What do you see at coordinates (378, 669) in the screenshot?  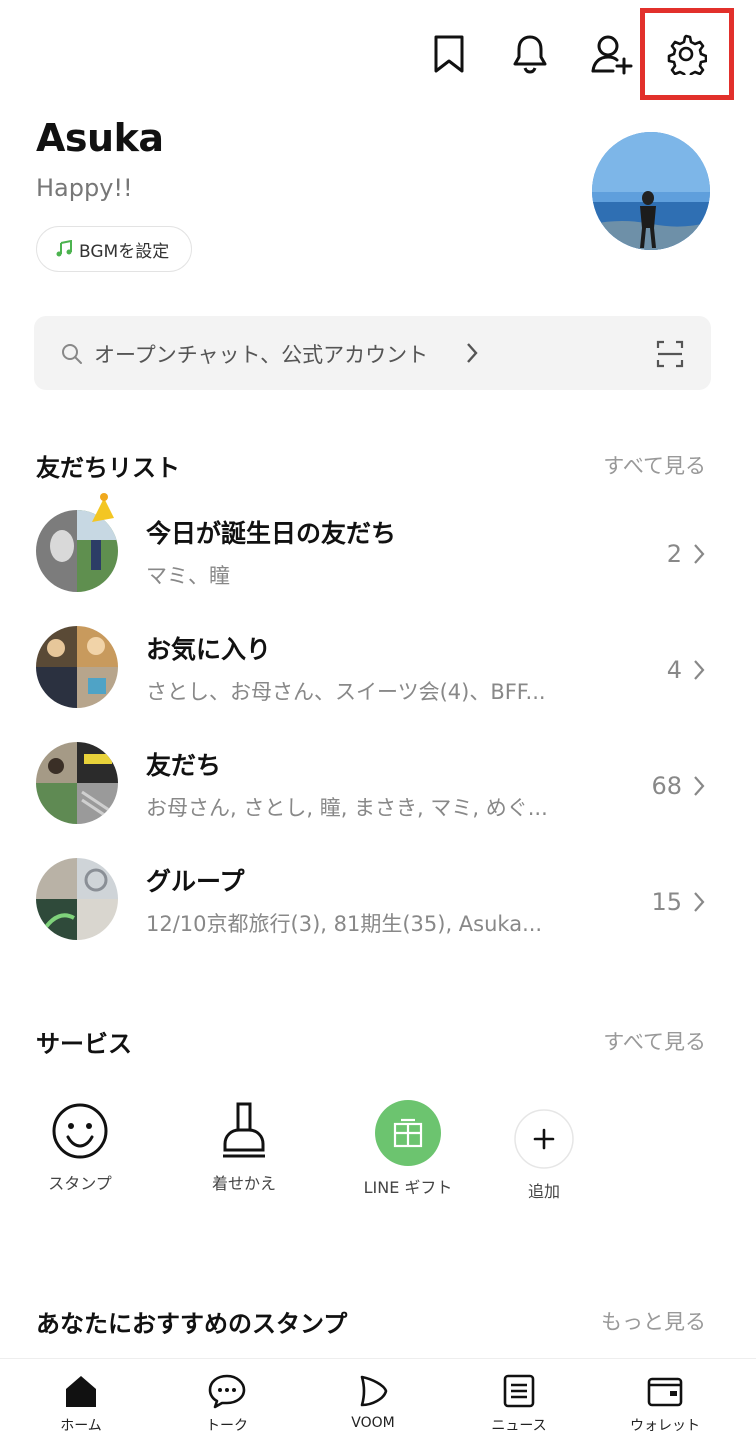 I see `friends-row-favorites: お気に入り さとし、お母さん、スイーツ会(4)、BFF... 4` at bounding box center [378, 669].